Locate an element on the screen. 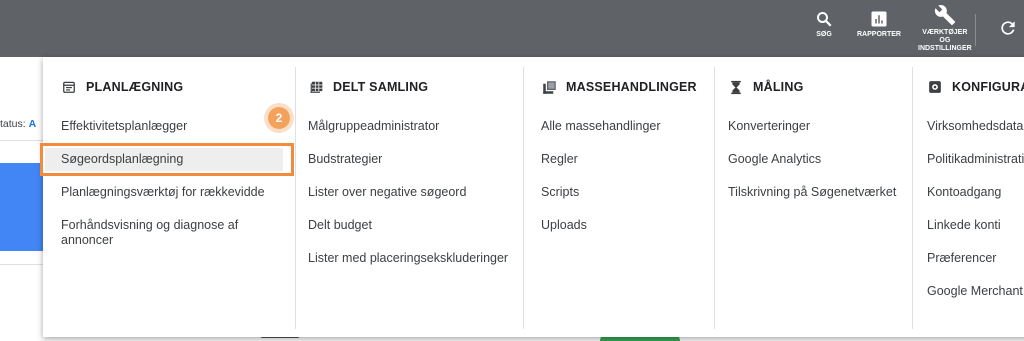 The image size is (1024, 341). background-status-value: A is located at coordinates (32, 124).